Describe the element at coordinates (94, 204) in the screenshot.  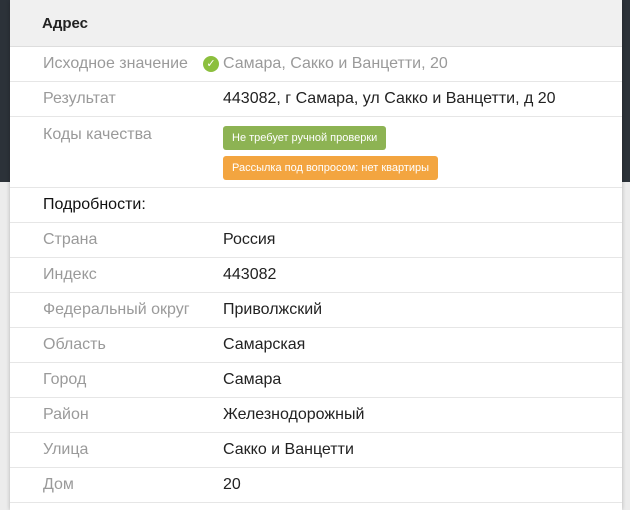
I see `details-title: Подробности:` at that location.